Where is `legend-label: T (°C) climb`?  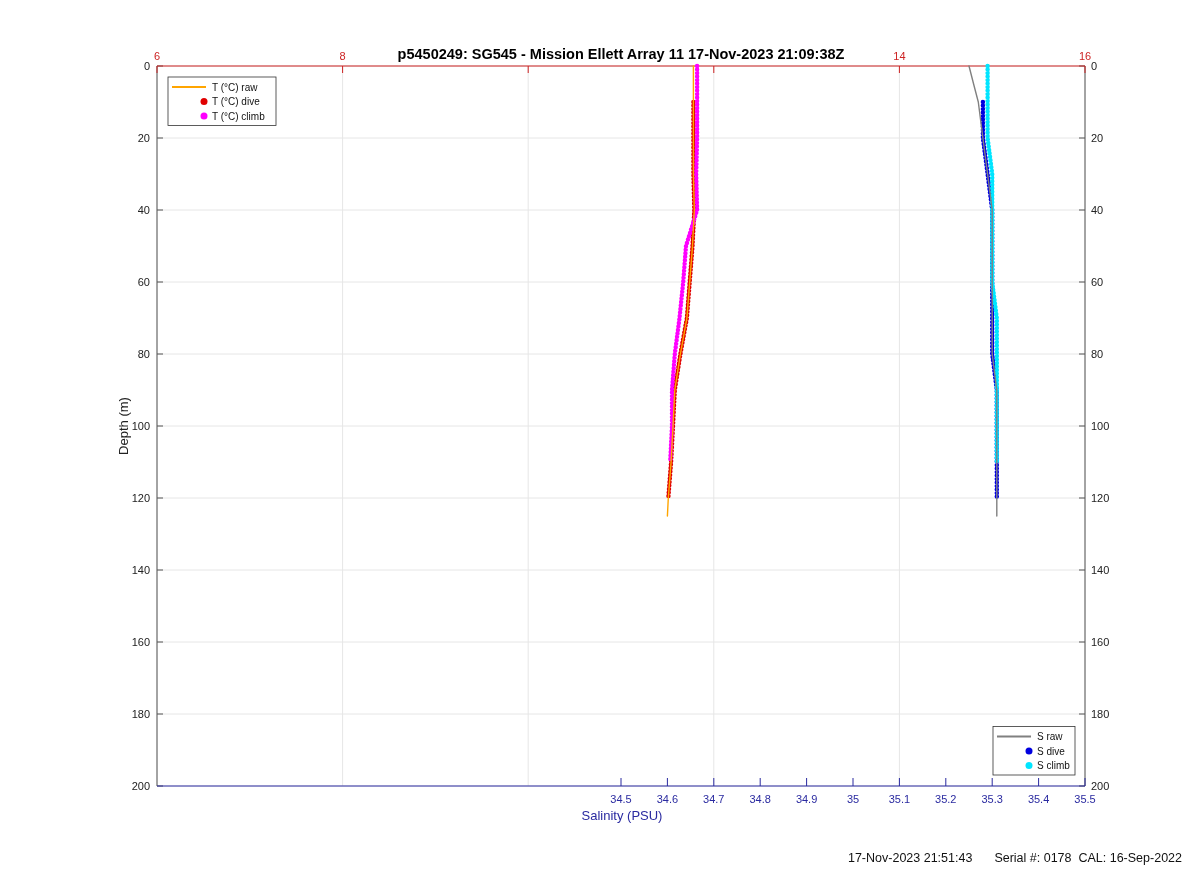
legend-label: T (°C) climb is located at coordinates (238, 116).